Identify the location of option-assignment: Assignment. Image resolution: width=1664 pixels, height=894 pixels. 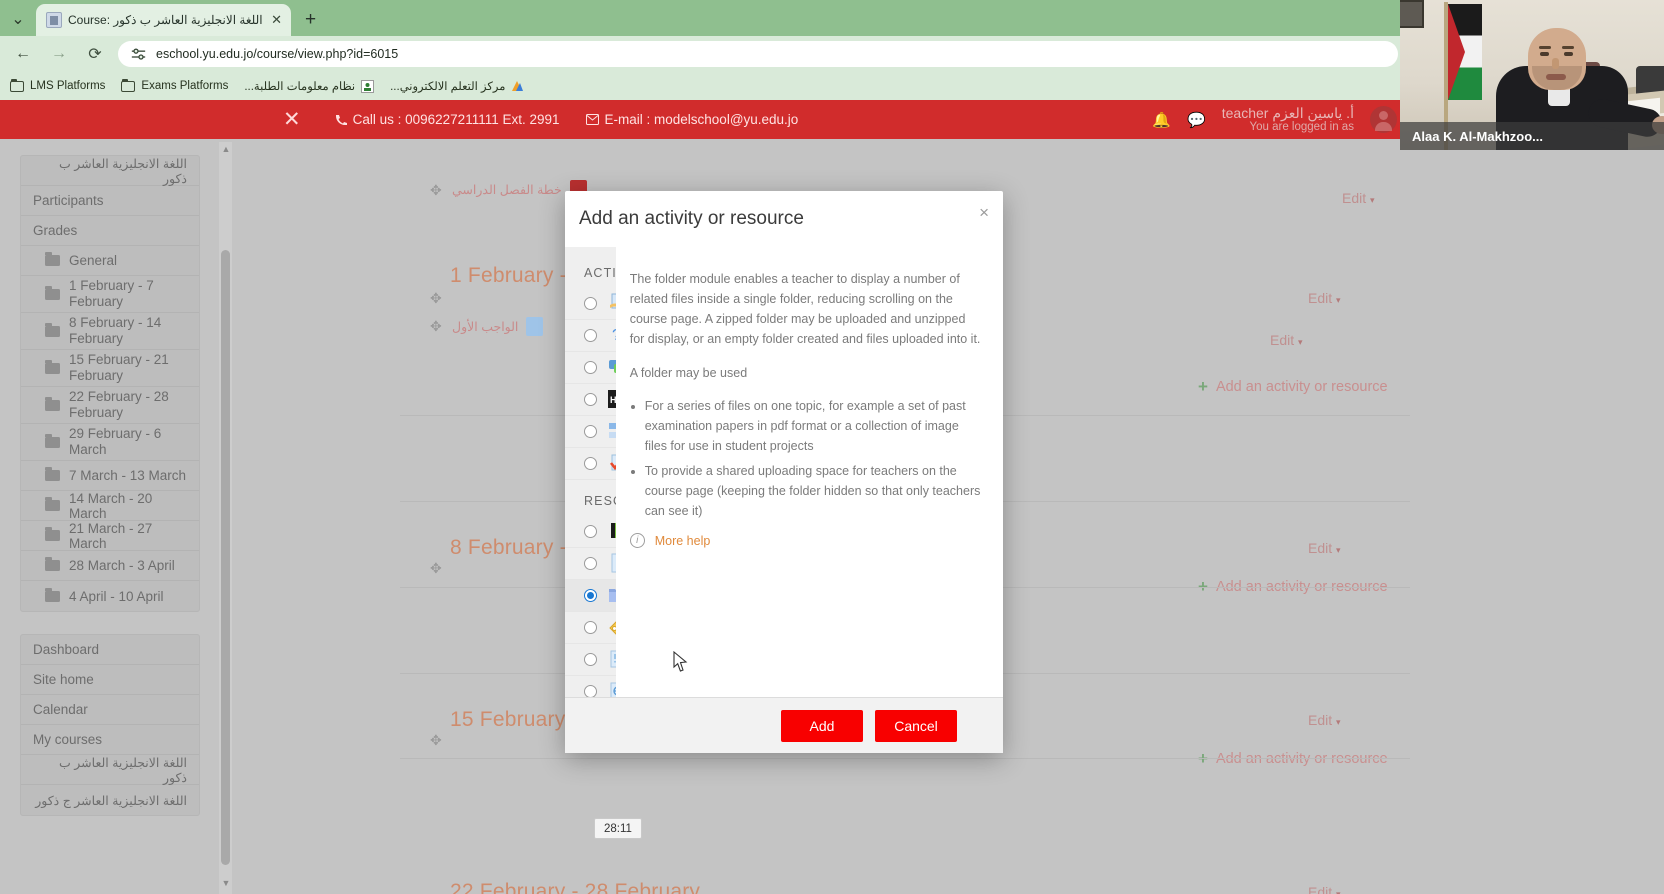
(590, 304).